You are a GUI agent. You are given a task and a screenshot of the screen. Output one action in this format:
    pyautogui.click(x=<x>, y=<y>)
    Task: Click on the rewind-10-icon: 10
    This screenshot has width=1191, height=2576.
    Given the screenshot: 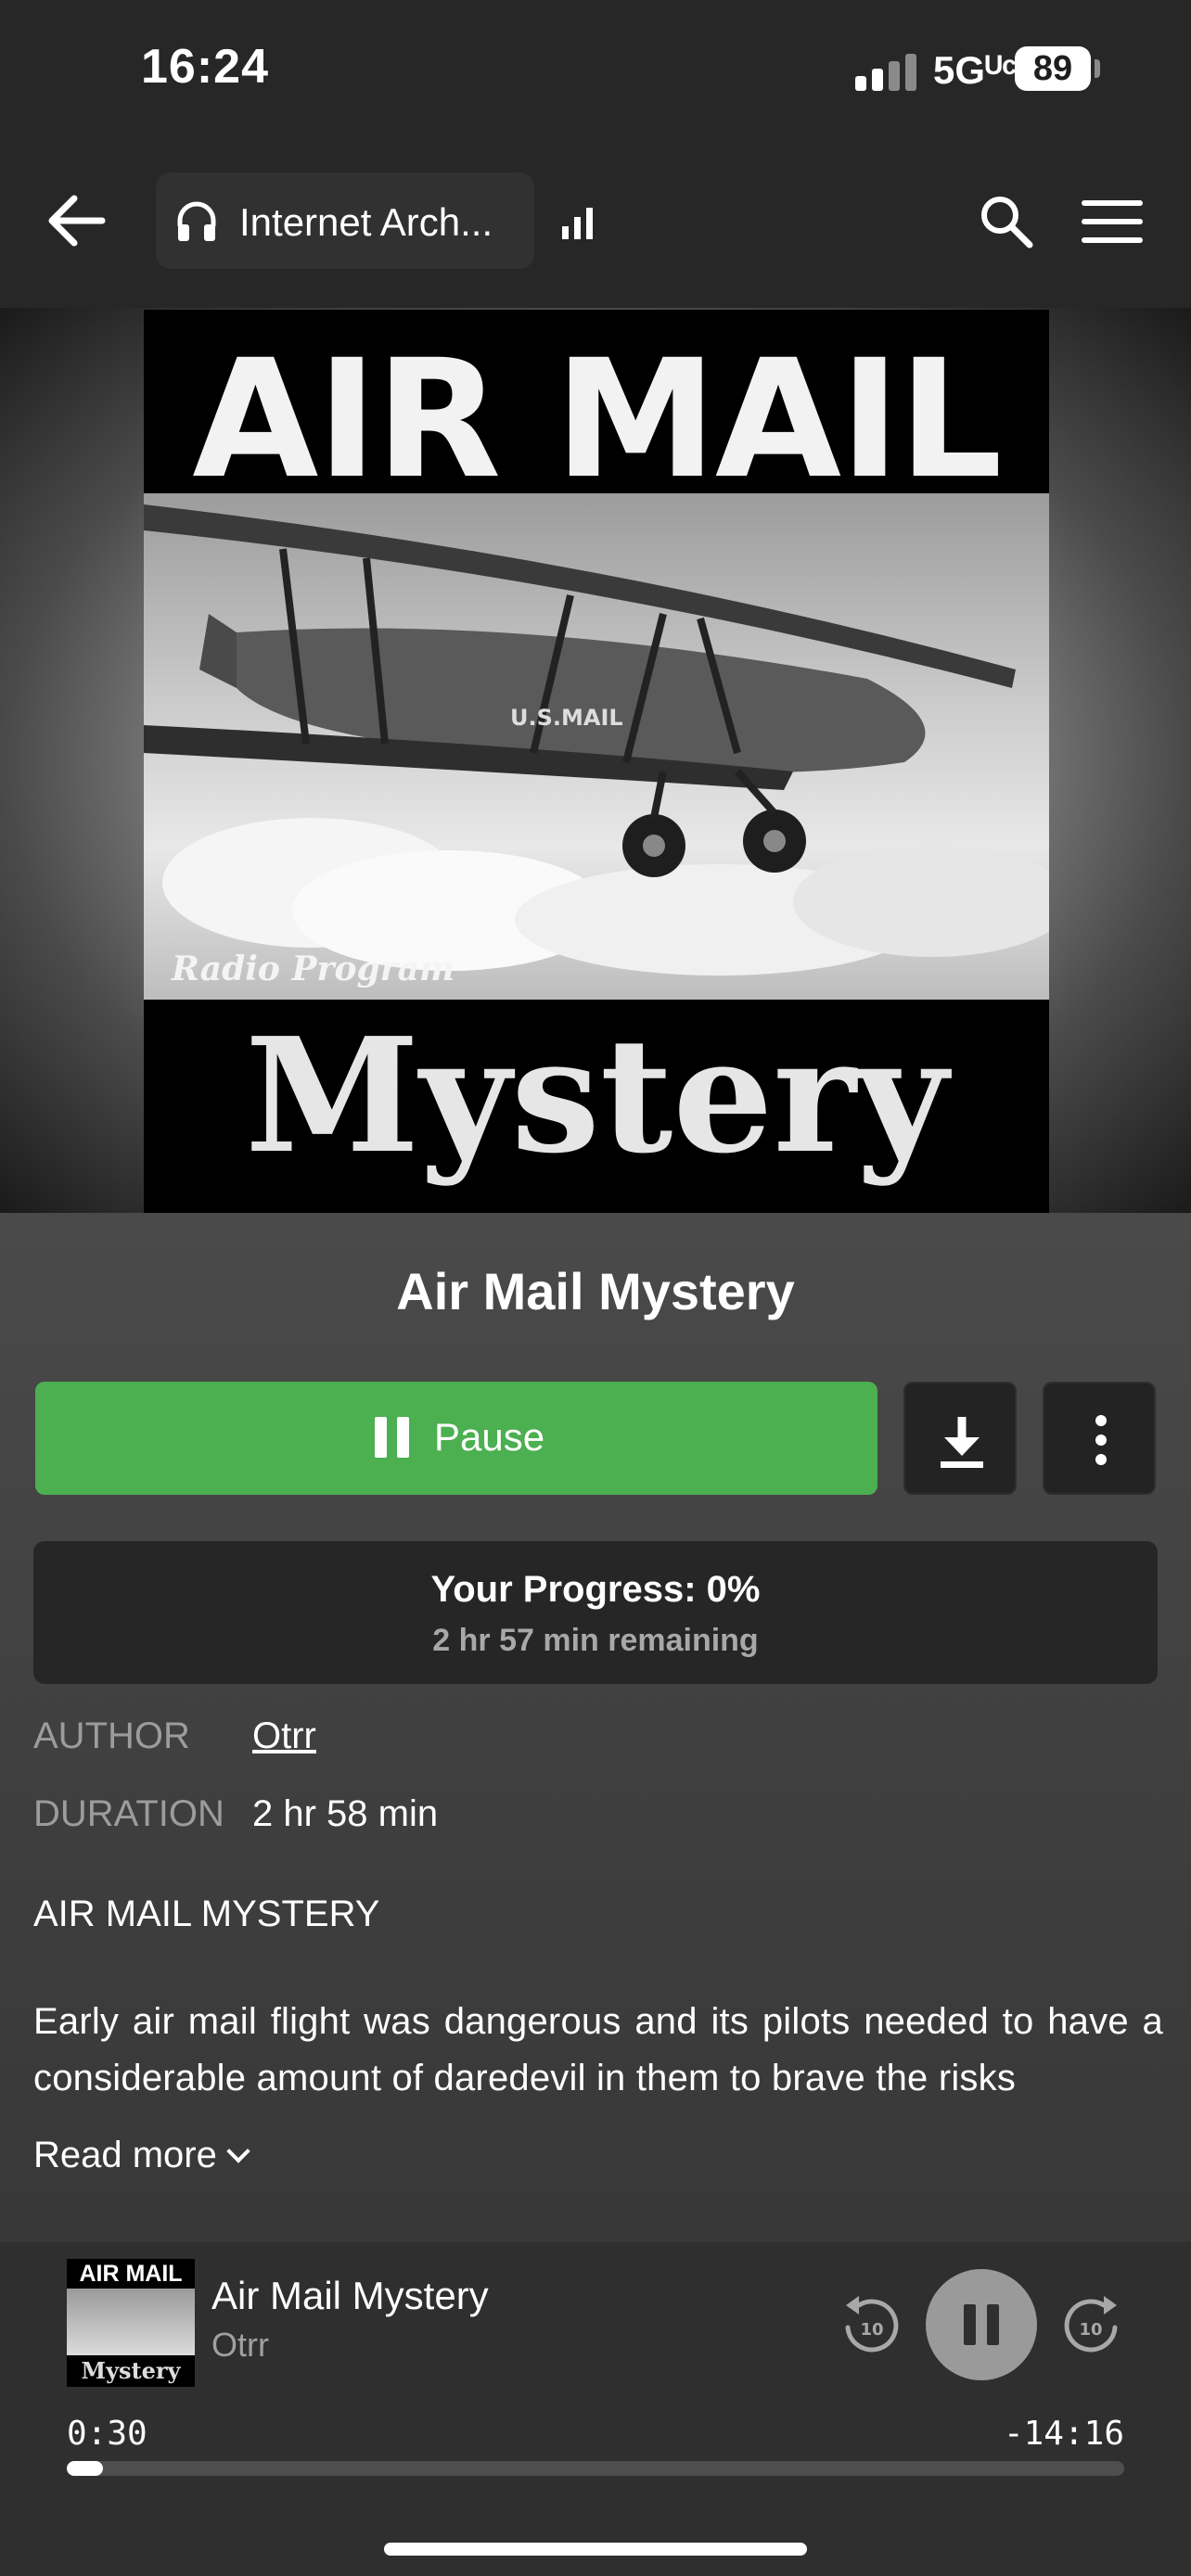 What is the action you would take?
    pyautogui.click(x=871, y=2323)
    